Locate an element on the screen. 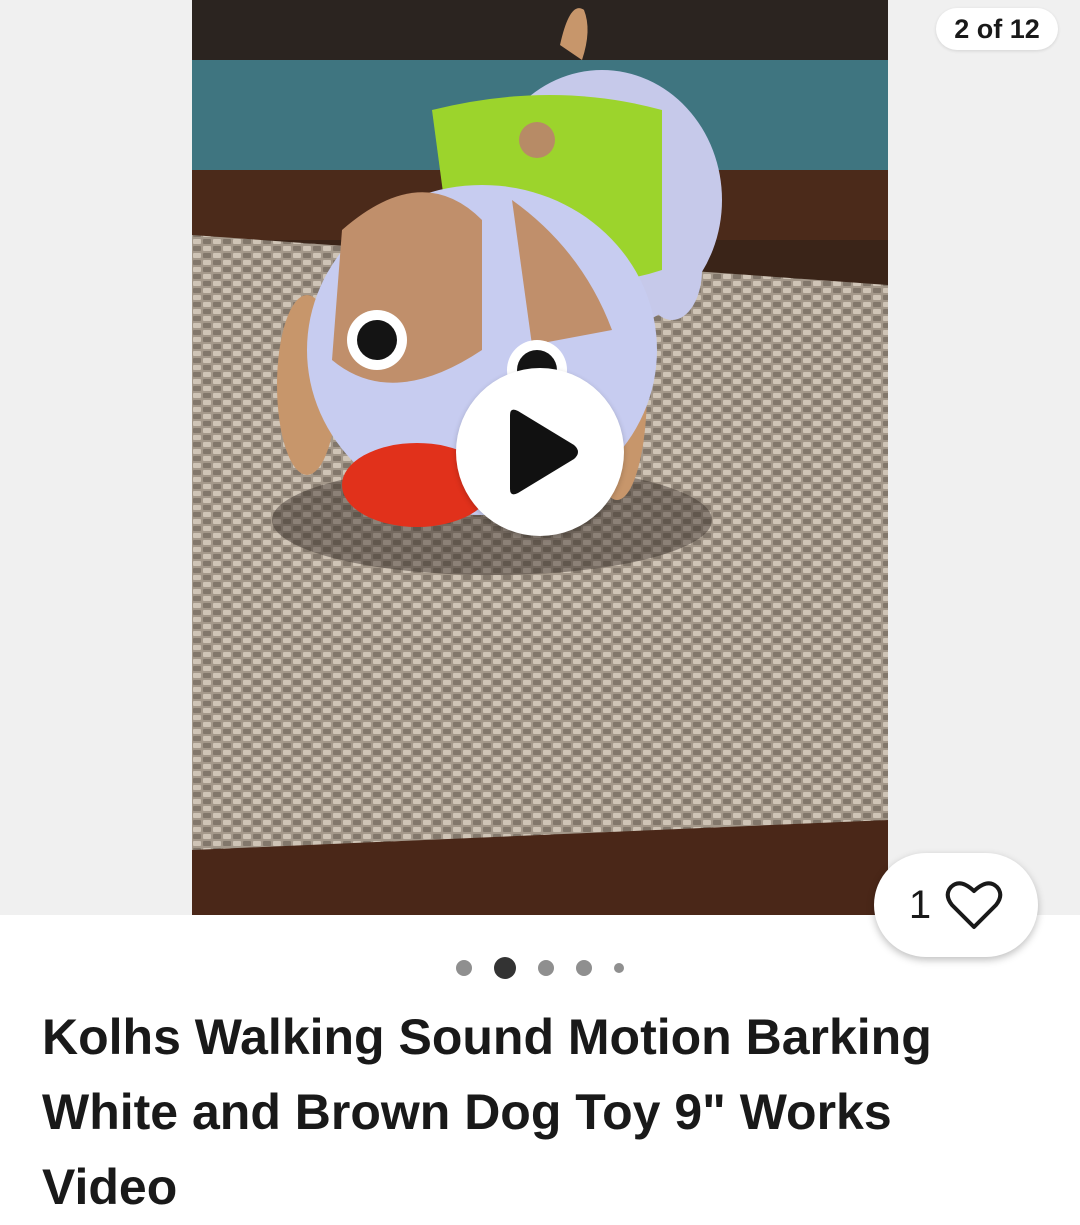 This screenshot has height=1225, width=1080. play-button is located at coordinates (540, 452).